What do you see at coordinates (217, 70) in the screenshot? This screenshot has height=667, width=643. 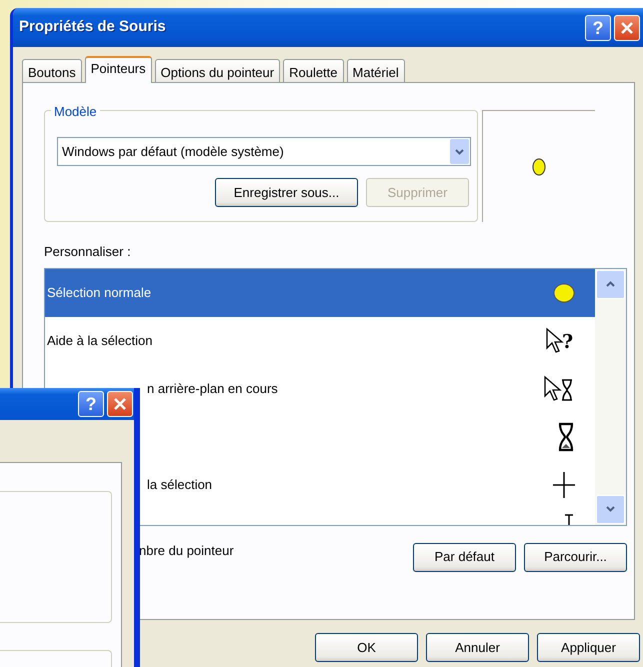 I see `tab: Options du pointeur` at bounding box center [217, 70].